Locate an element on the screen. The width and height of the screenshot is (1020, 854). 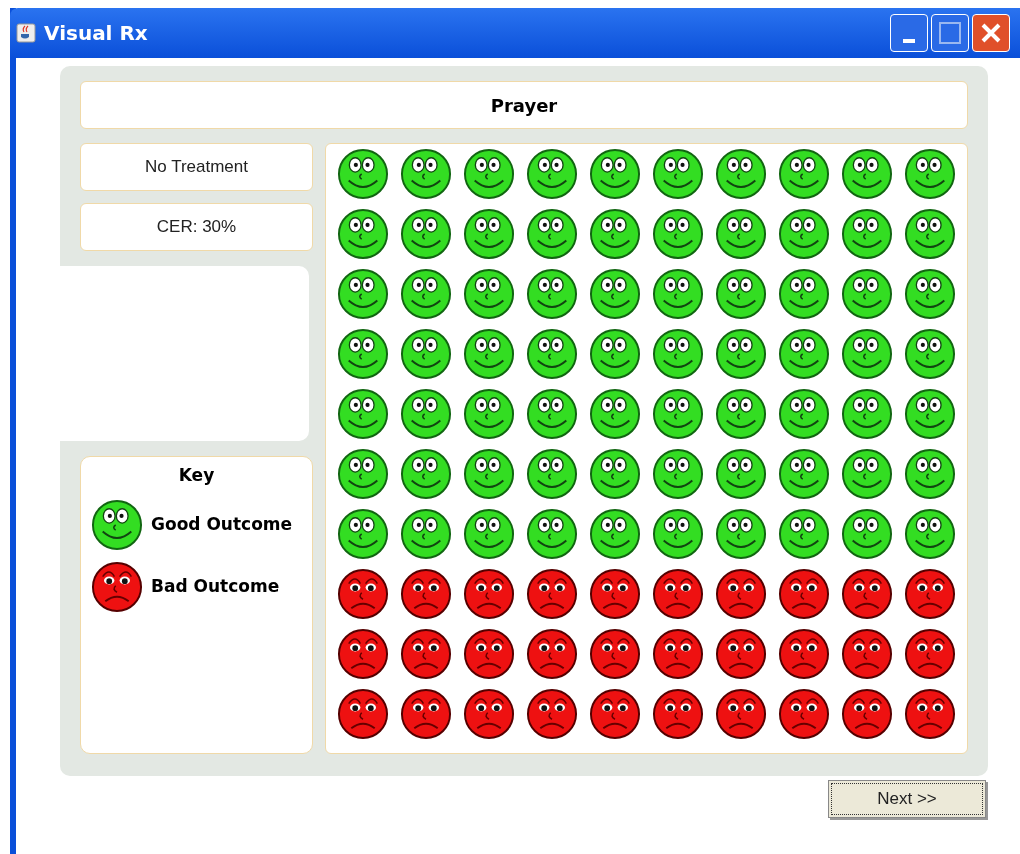
maximize-icon is located at coordinates (950, 33).